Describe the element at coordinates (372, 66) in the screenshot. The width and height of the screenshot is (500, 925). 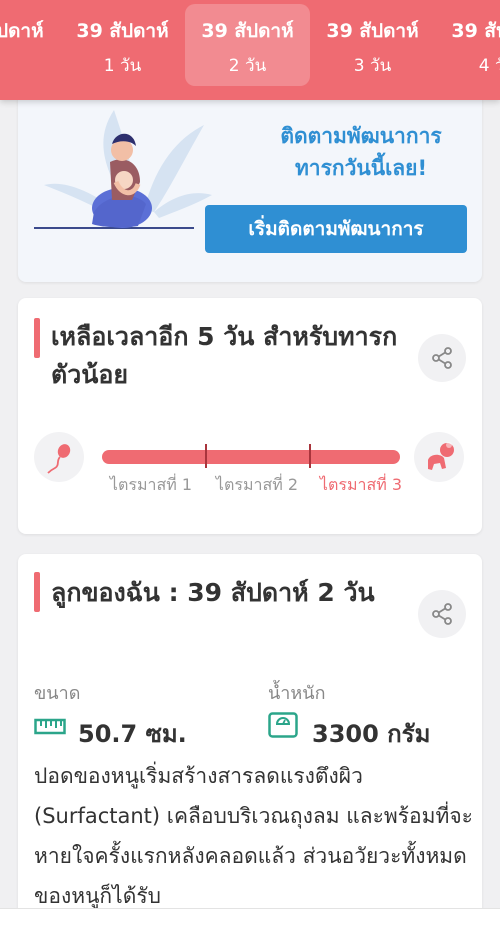
I see `week-tab-day: 3 วัน` at that location.